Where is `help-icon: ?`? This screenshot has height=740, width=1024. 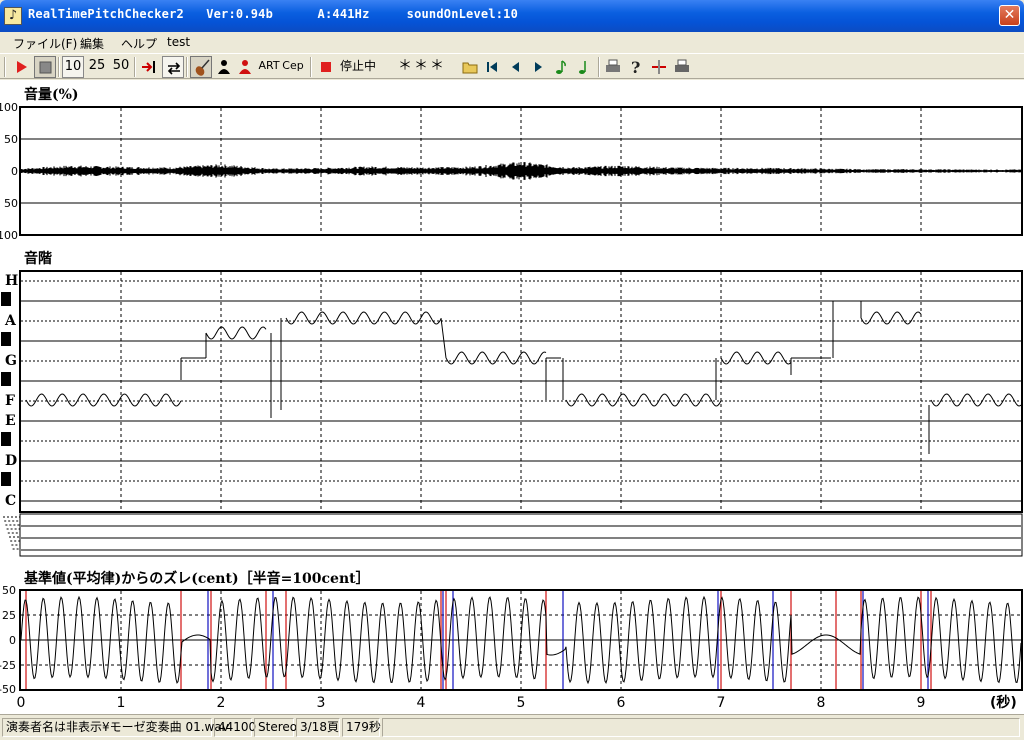 help-icon: ? is located at coordinates (635, 67).